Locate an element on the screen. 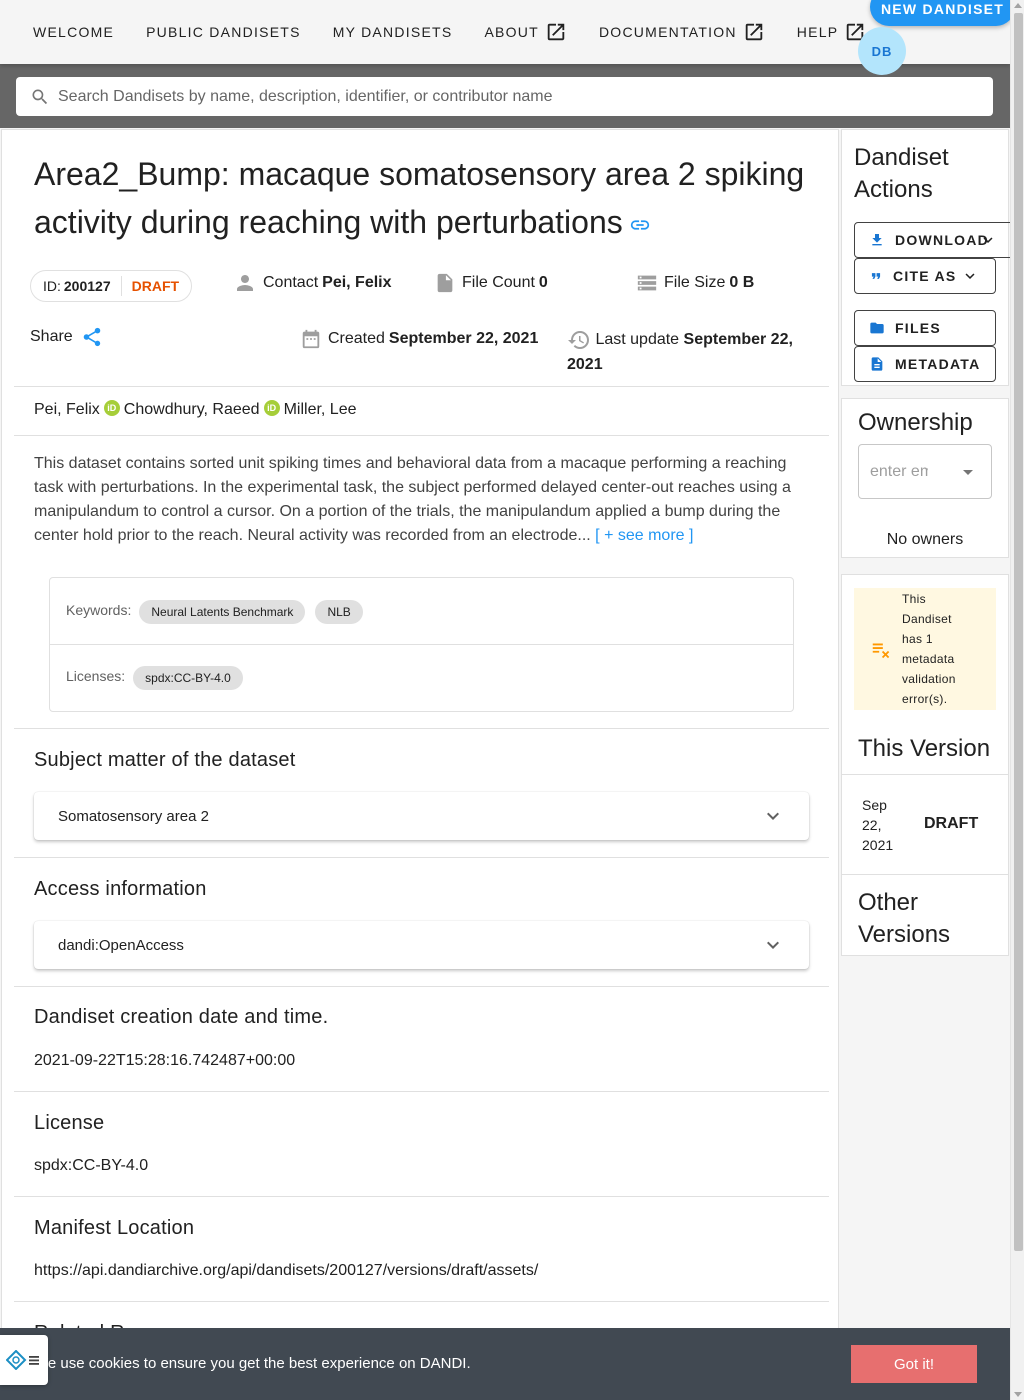  storage-icon is located at coordinates (647, 283).